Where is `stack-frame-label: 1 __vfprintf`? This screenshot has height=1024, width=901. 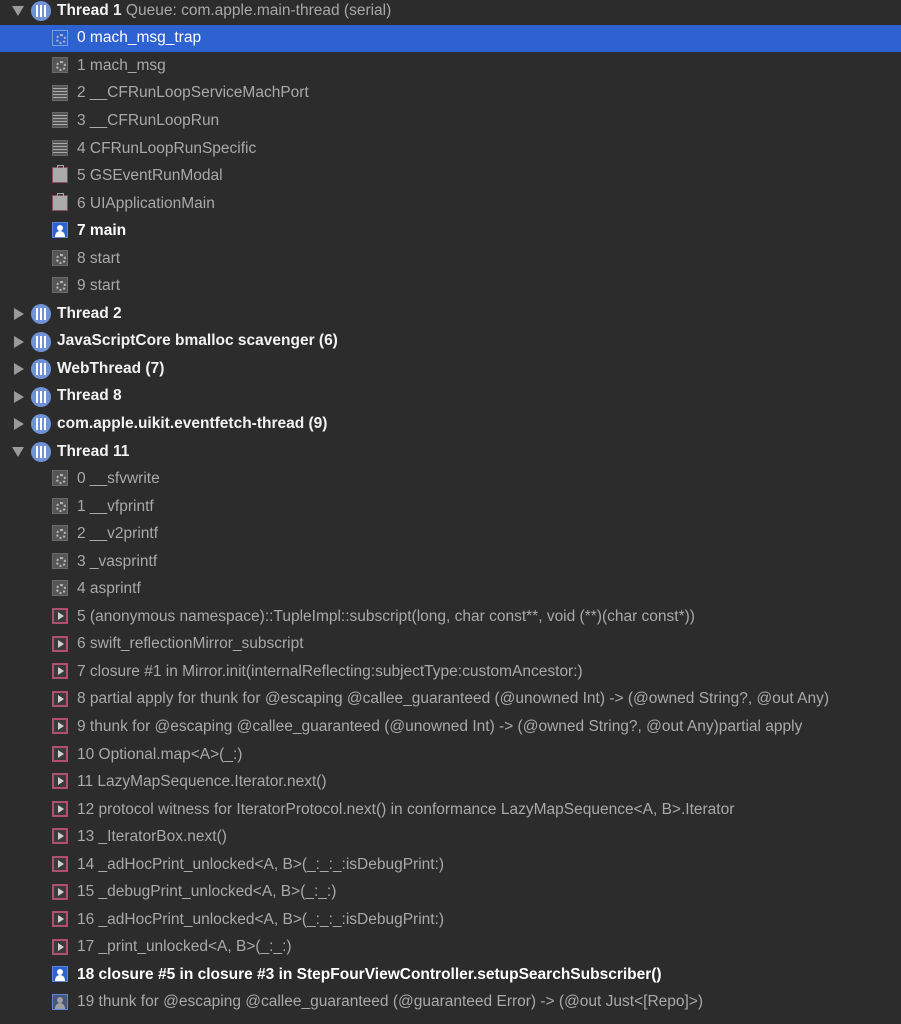
stack-frame-label: 1 __vfprintf is located at coordinates (115, 506).